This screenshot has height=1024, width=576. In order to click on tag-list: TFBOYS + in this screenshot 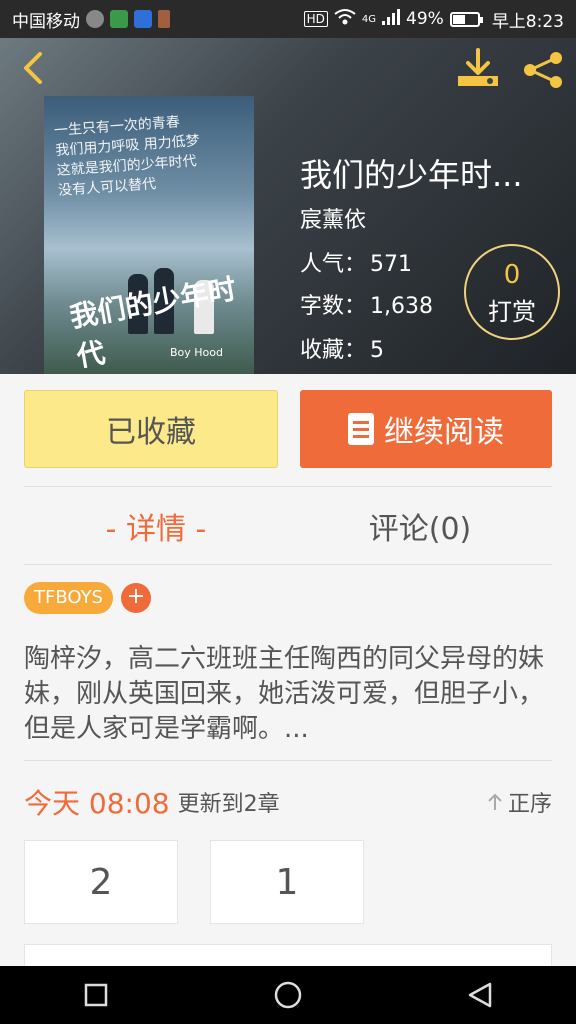, I will do `click(87, 598)`.